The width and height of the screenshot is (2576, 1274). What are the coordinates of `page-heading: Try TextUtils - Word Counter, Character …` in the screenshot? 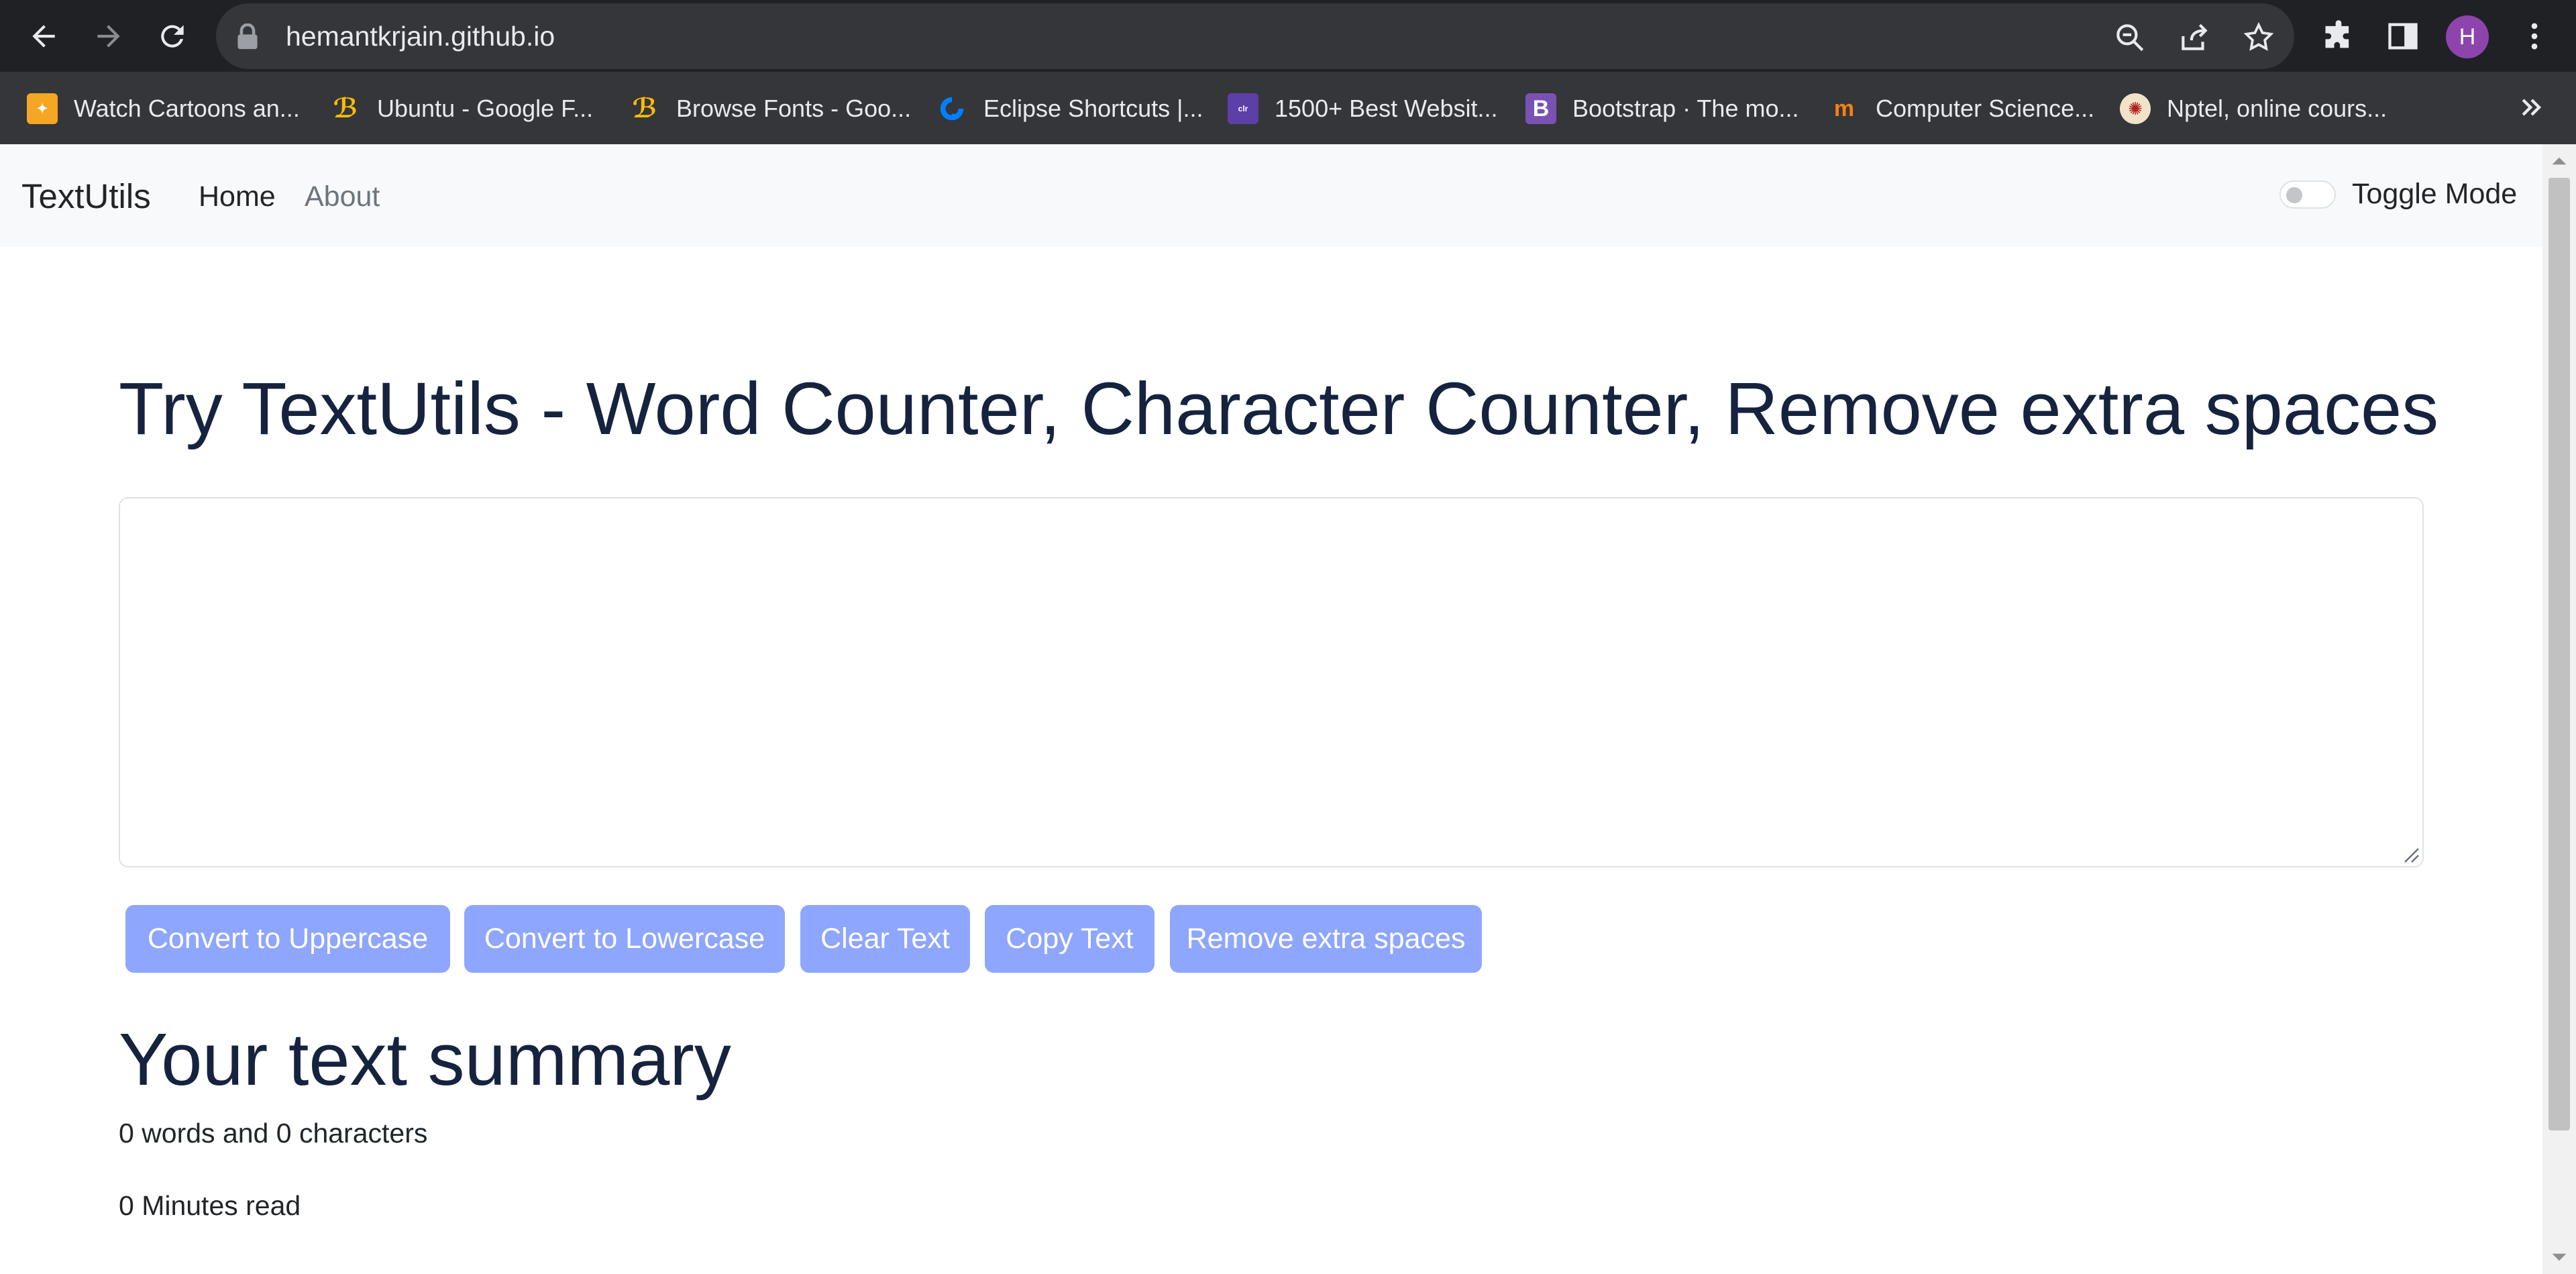 It's located at (1279, 409).